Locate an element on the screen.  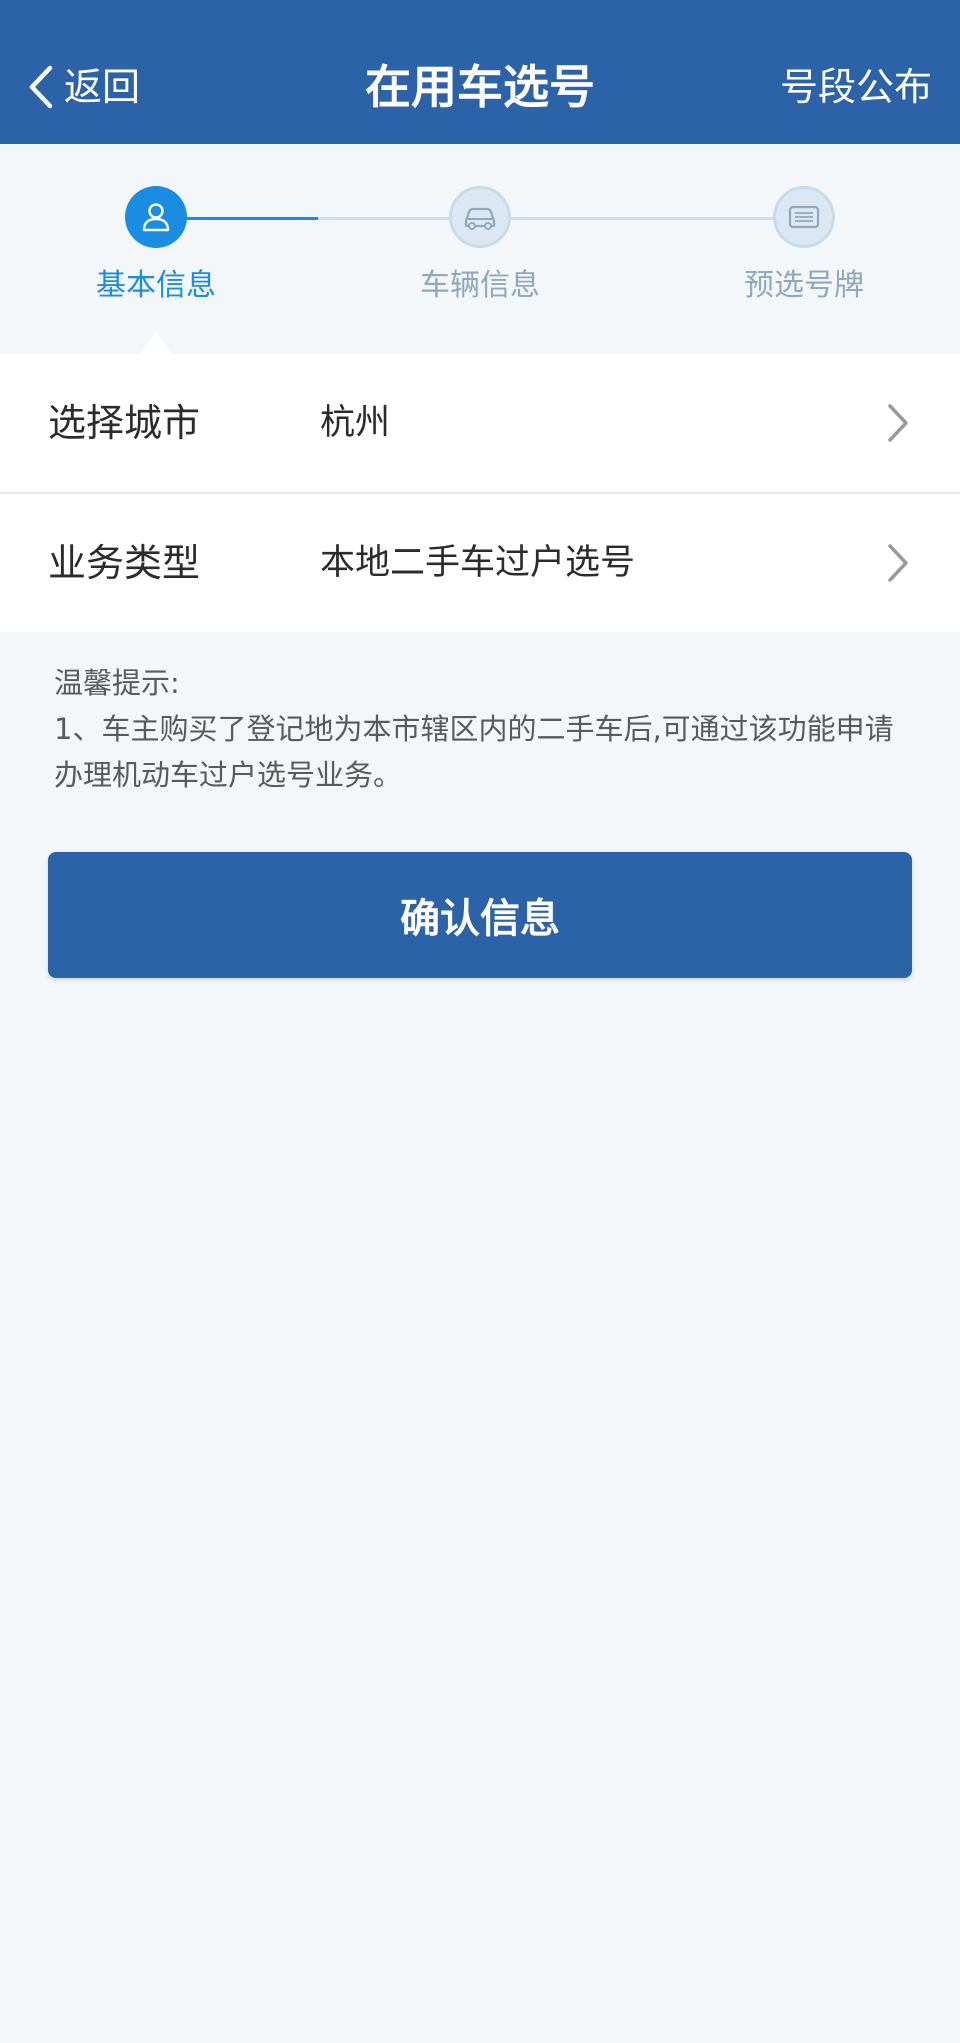
city-value: 杭州 is located at coordinates (355, 423).